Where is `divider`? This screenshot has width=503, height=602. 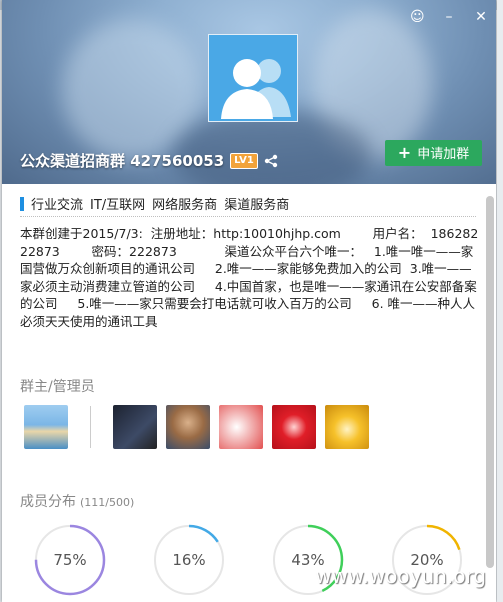
divider is located at coordinates (248, 216).